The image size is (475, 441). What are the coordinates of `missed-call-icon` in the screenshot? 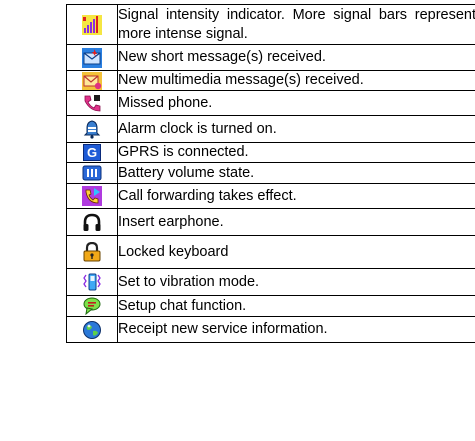 It's located at (92, 103).